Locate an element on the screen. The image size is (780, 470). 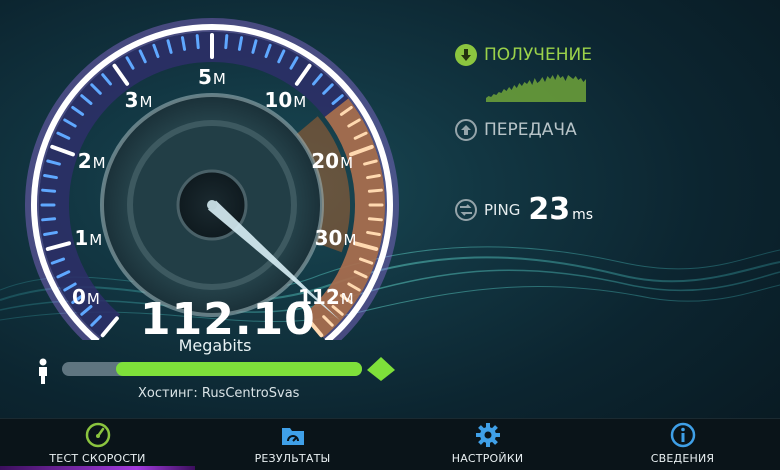
ping-value: 23 is located at coordinates (549, 209).